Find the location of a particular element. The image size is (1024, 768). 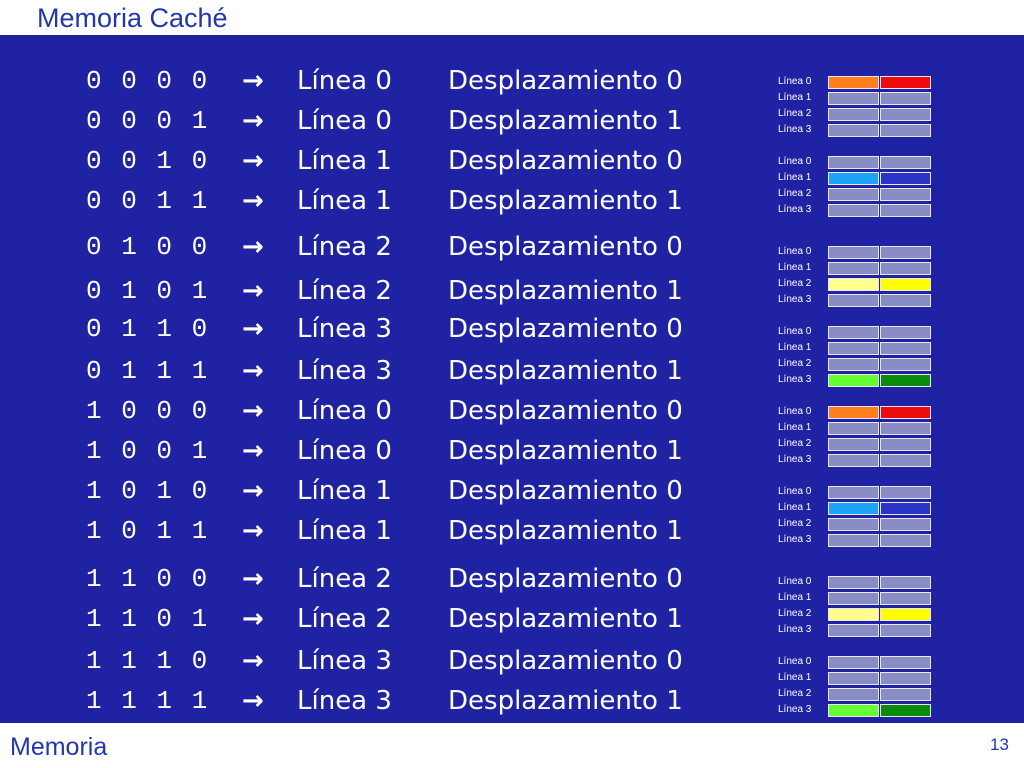

address-bits: 0 0 0 0 is located at coordinates (147, 81).